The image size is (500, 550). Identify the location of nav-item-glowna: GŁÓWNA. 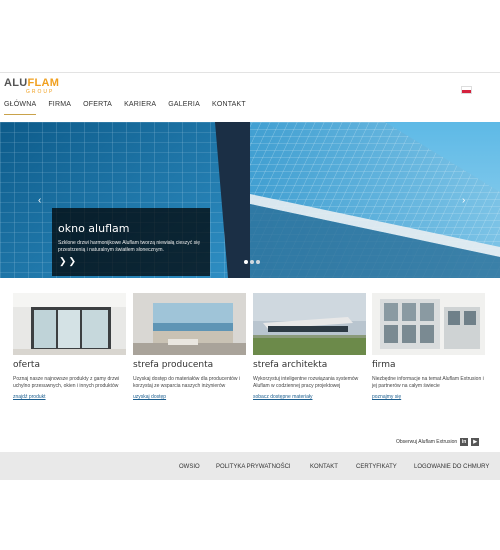
(20, 108).